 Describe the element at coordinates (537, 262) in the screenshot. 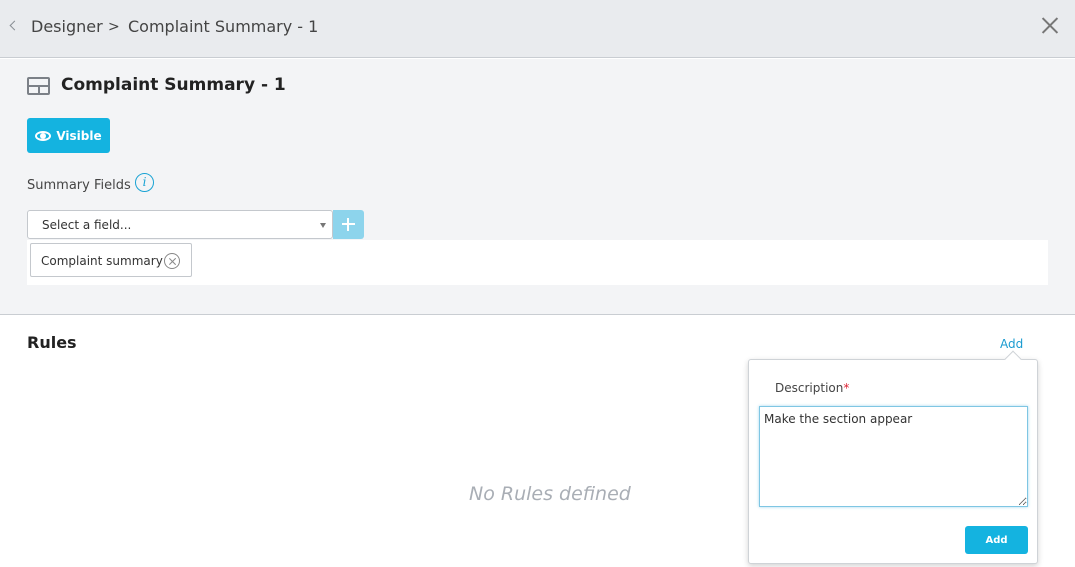

I see `selected-fields-area: Complaint summary` at that location.